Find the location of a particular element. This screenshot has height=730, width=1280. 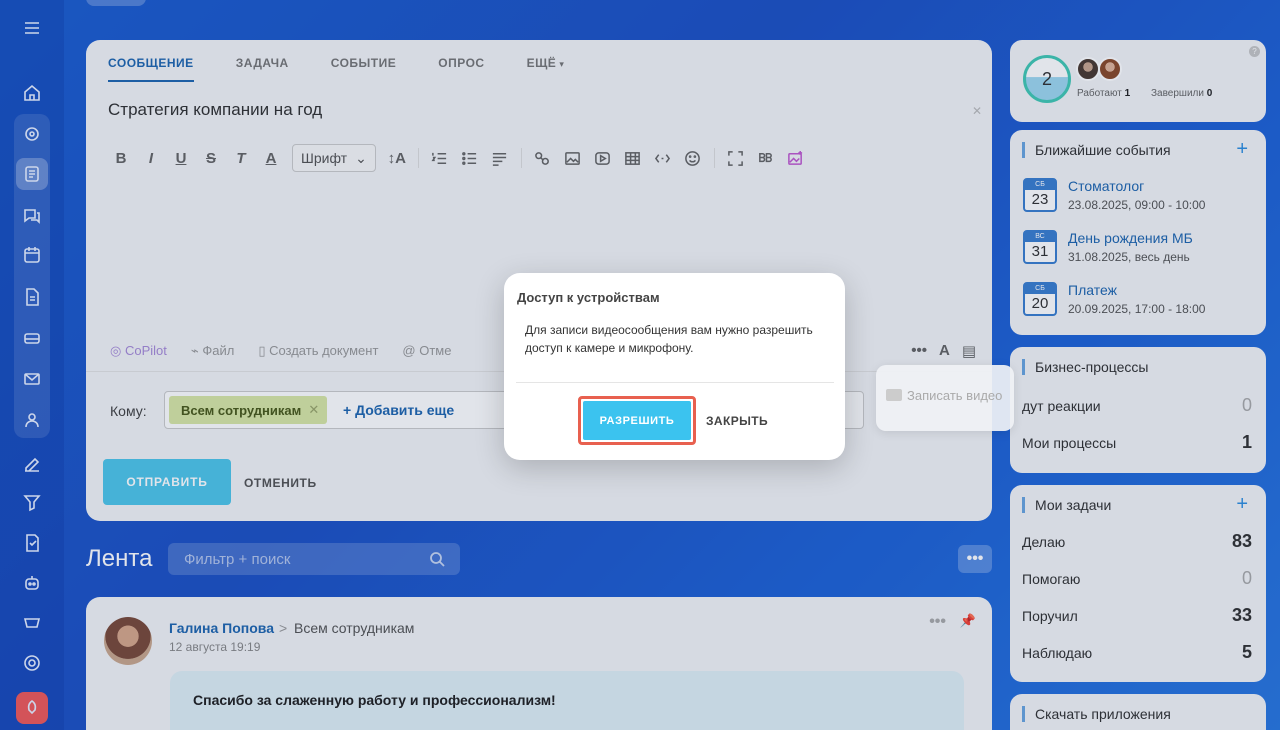

record-video-label: Записать видео is located at coordinates (954, 395).